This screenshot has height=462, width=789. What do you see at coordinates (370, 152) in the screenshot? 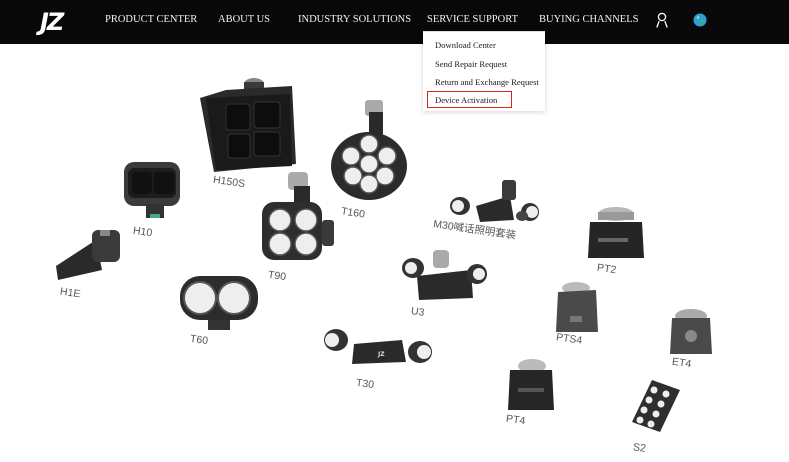
I see `product-t160` at bounding box center [370, 152].